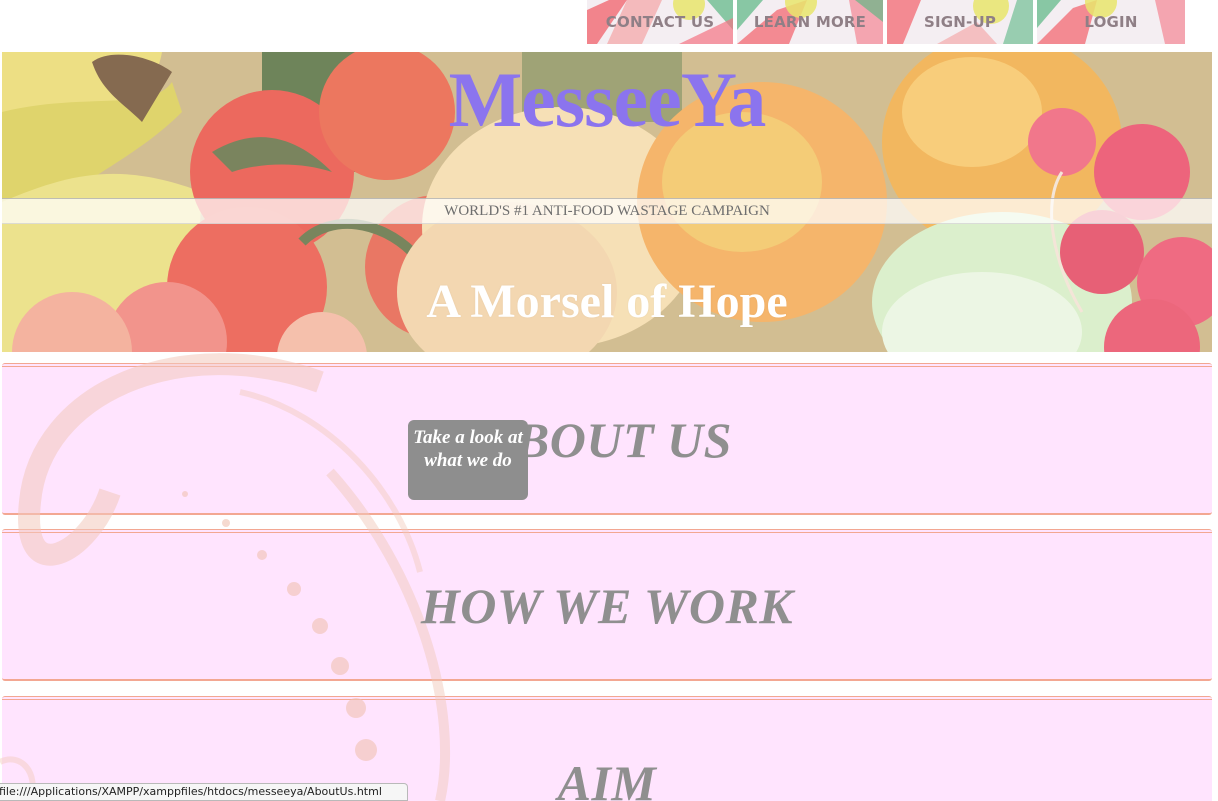 This screenshot has width=1218, height=801. I want to click on tooltip: Take a look at what we do, so click(468, 460).